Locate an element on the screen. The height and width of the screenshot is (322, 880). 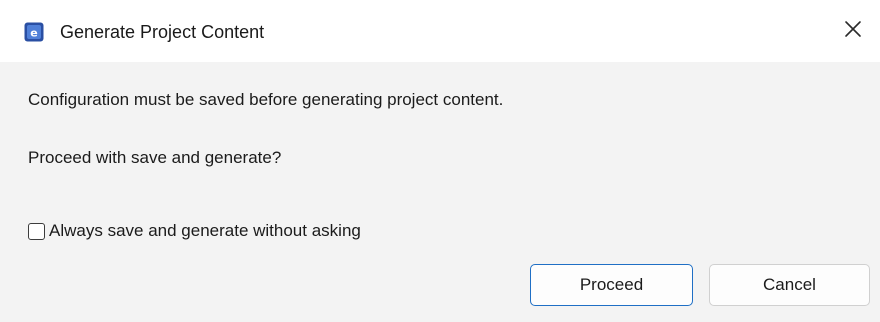
always-save-checkbox: Always save and generate without asking is located at coordinates (194, 231).